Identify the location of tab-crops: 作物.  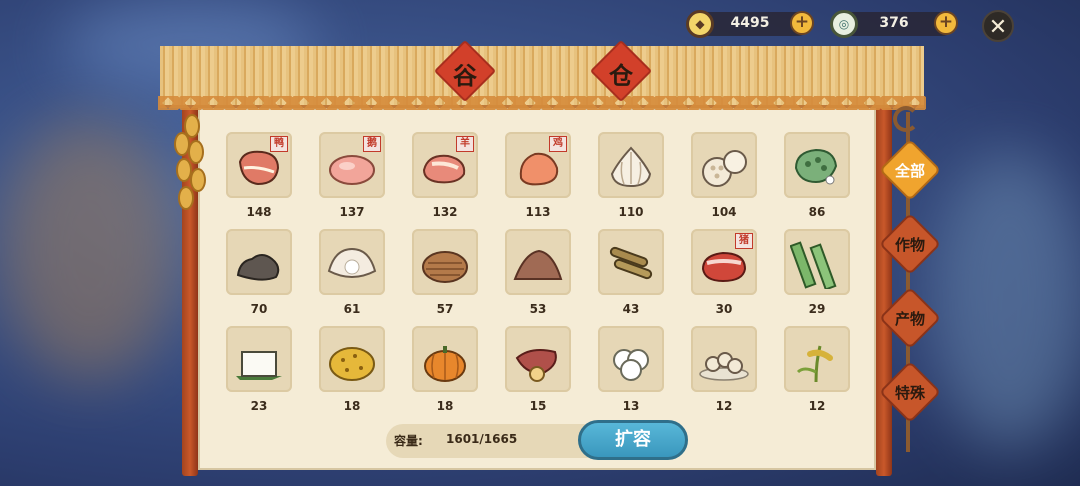
(910, 244).